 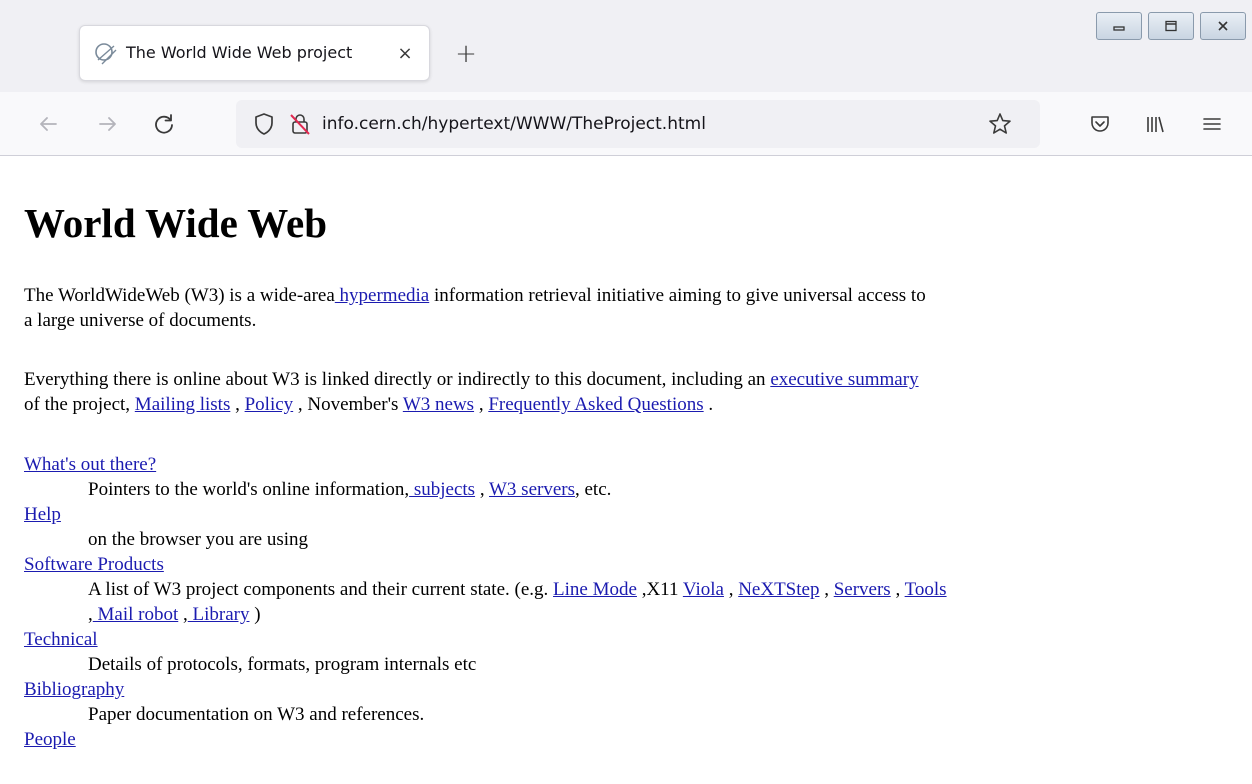 What do you see at coordinates (1100, 124) in the screenshot?
I see `pocket-icon` at bounding box center [1100, 124].